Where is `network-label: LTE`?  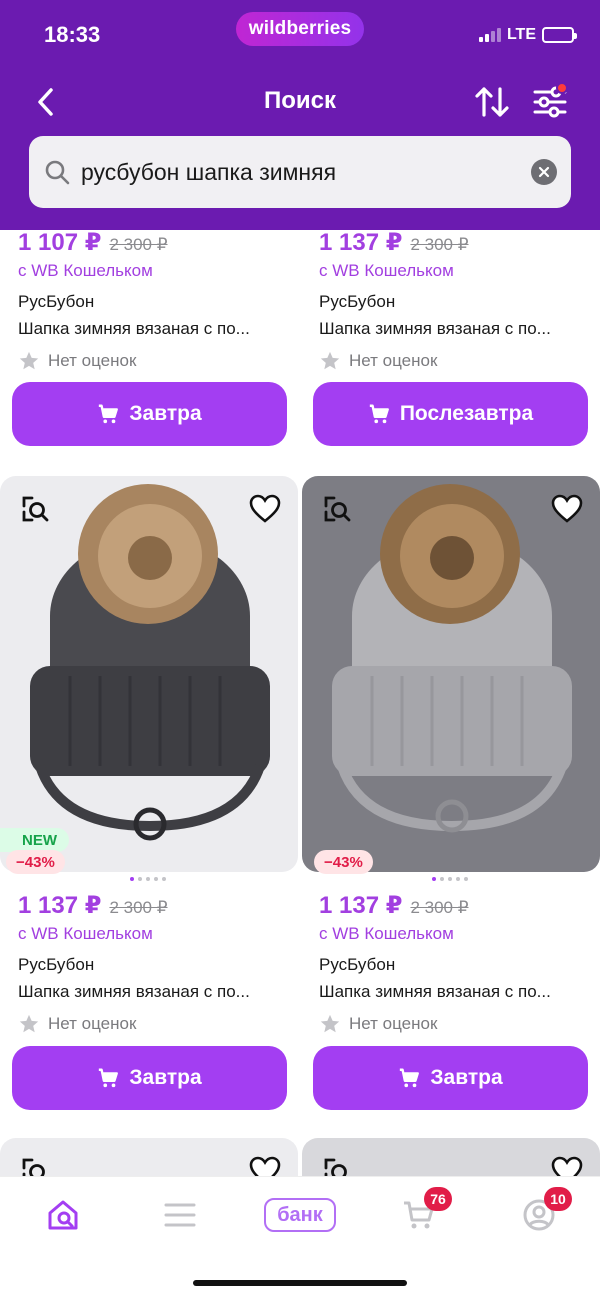
network-label: LTE is located at coordinates (521, 34).